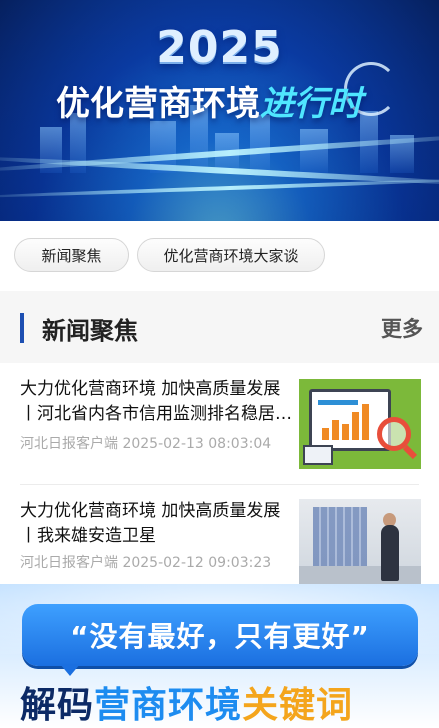 The height and width of the screenshot is (728, 439). What do you see at coordinates (197, 563) in the screenshot?
I see `news-time: 2025-02-12 09:03:23` at bounding box center [197, 563].